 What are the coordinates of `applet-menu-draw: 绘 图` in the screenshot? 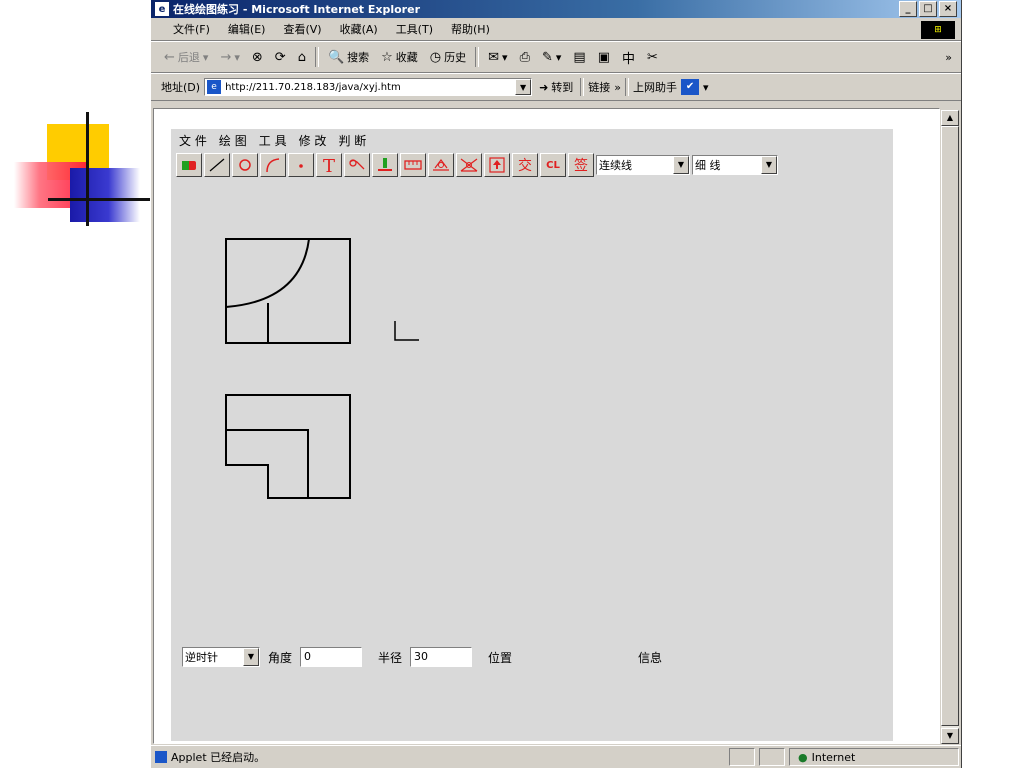 It's located at (233, 140).